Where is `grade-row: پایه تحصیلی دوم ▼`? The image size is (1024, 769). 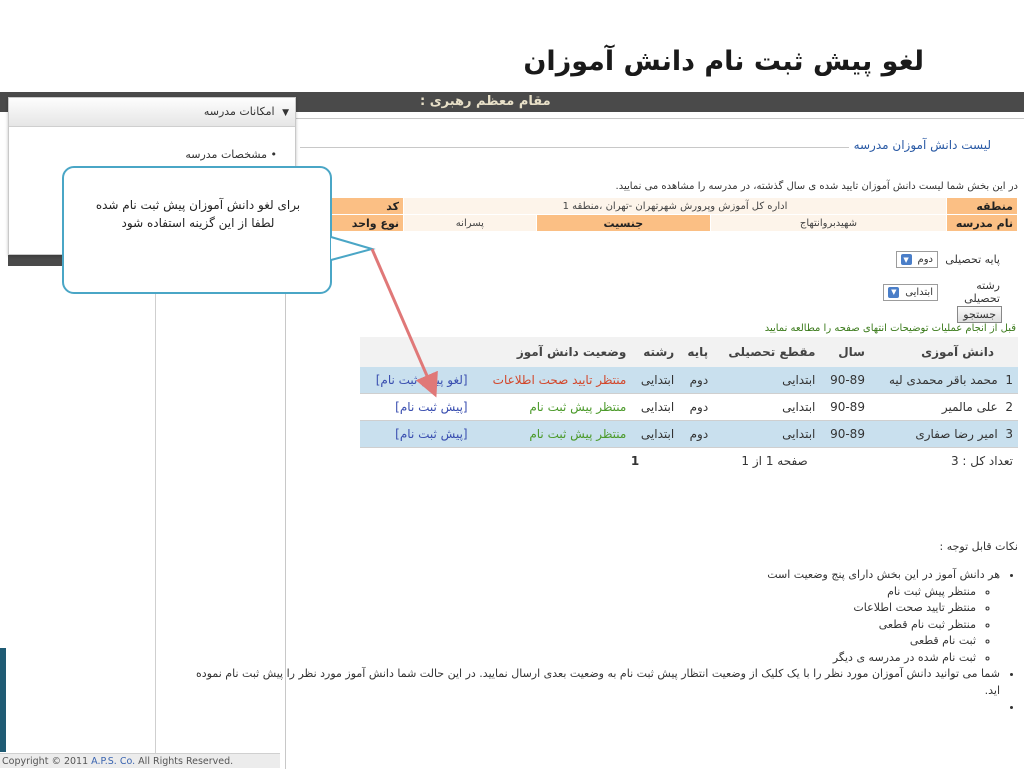
grade-row: پایه تحصیلی دوم ▼ is located at coordinates (947, 259).